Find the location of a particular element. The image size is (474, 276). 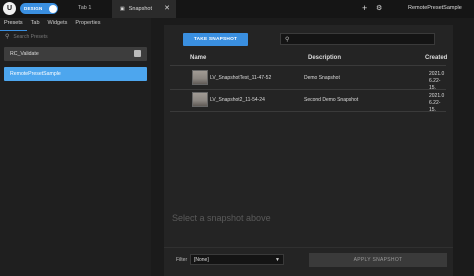

tab-presets: Presets is located at coordinates (13, 24).